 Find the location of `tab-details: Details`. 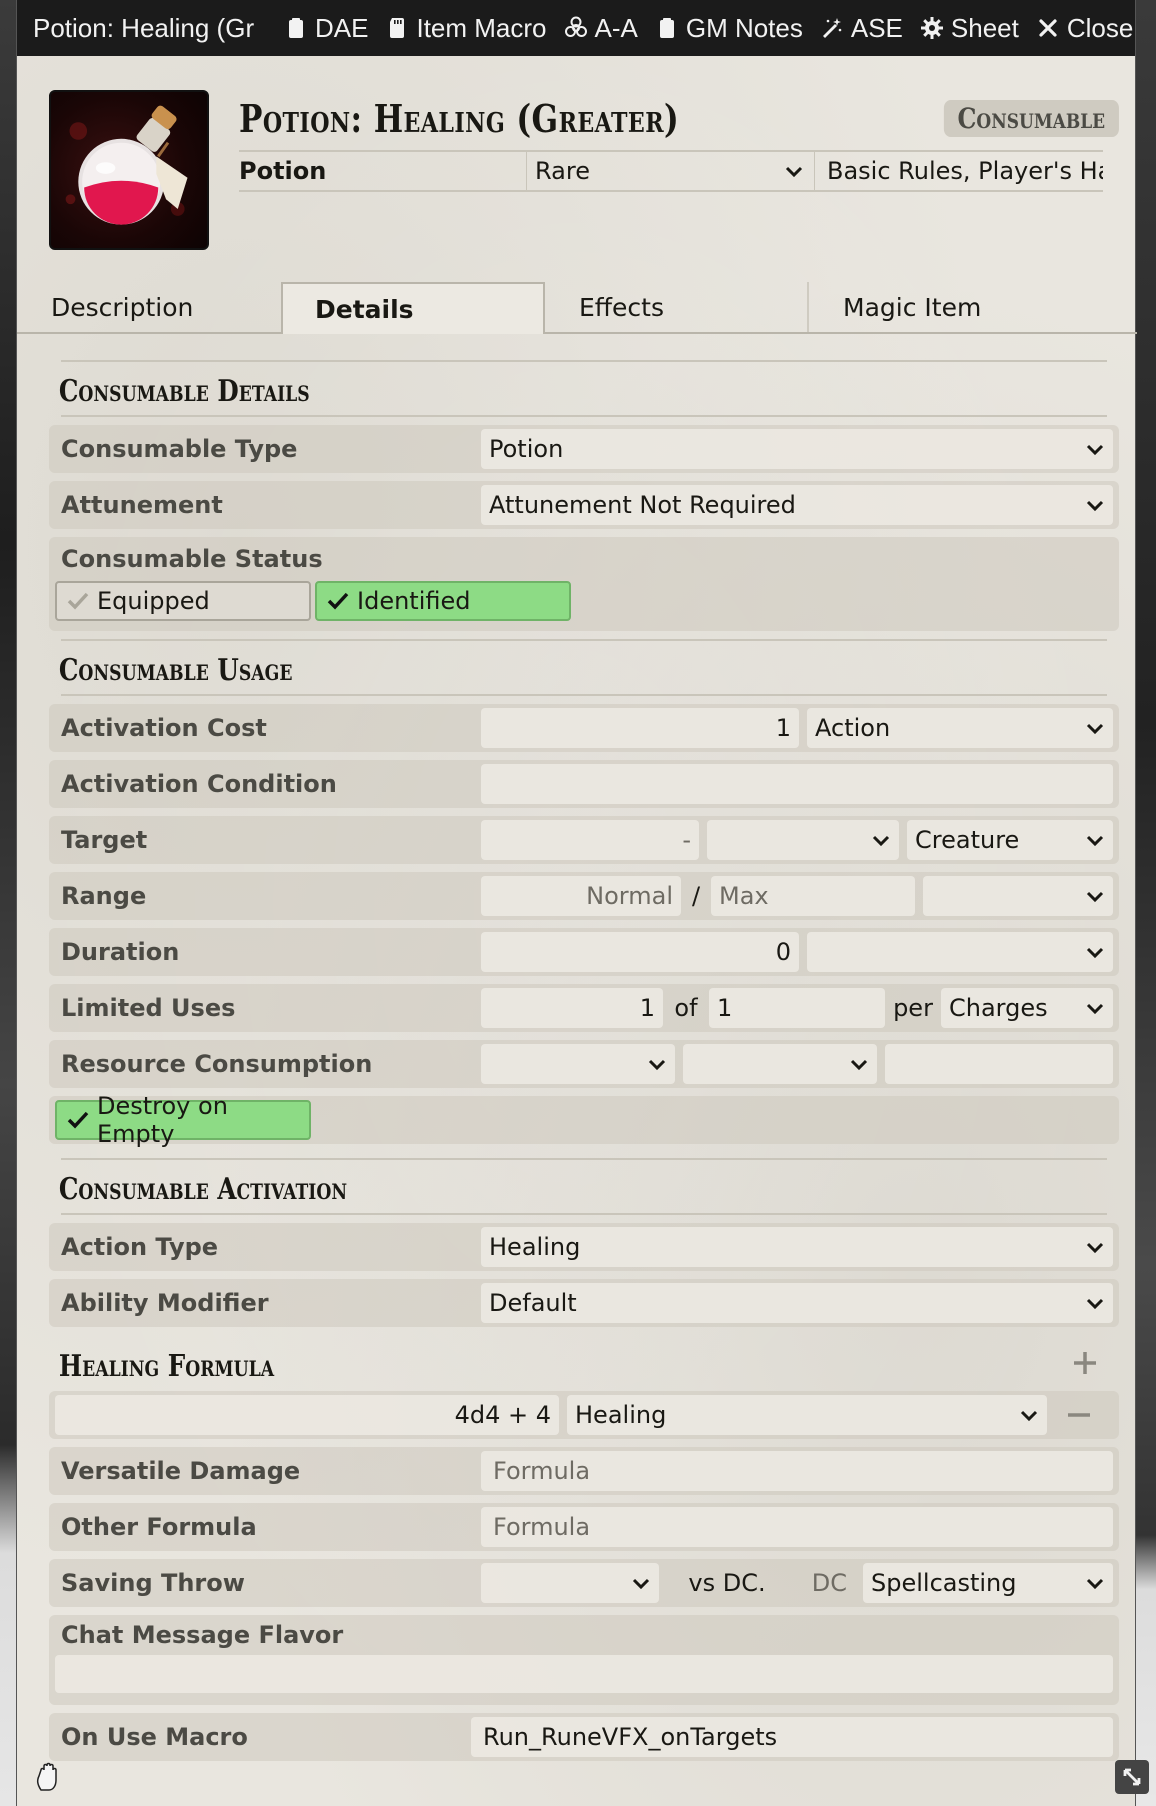

tab-details: Details is located at coordinates (413, 308).